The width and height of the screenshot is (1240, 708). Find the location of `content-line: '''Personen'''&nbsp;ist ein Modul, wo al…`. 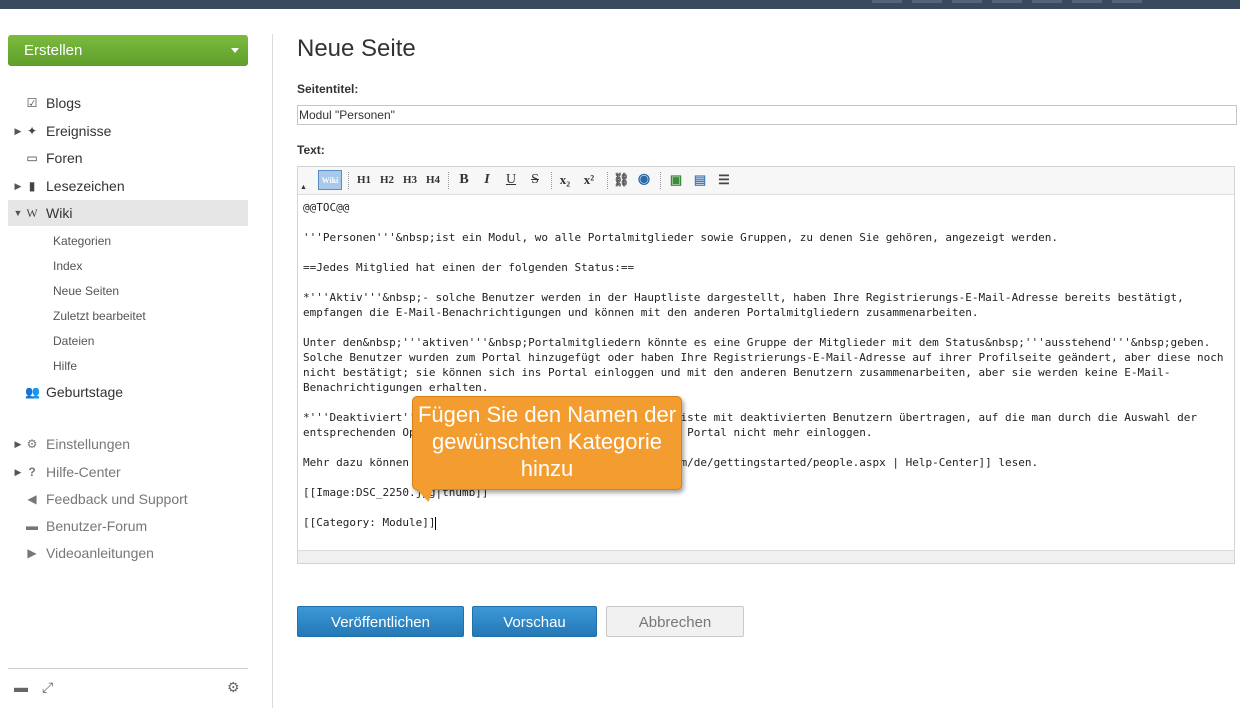

content-line: '''Personen'''&nbsp;ist ein Modul, wo al… is located at coordinates (680, 237).